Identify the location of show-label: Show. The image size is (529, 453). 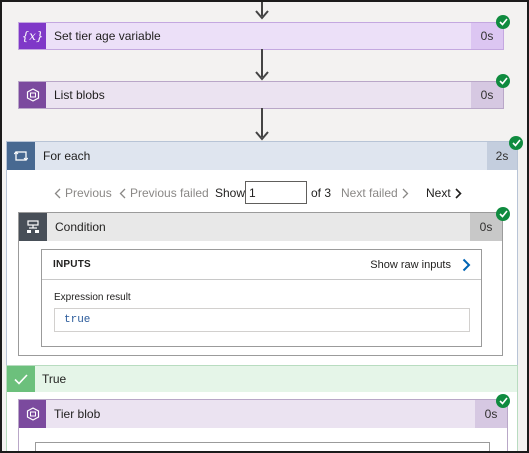
(230, 193).